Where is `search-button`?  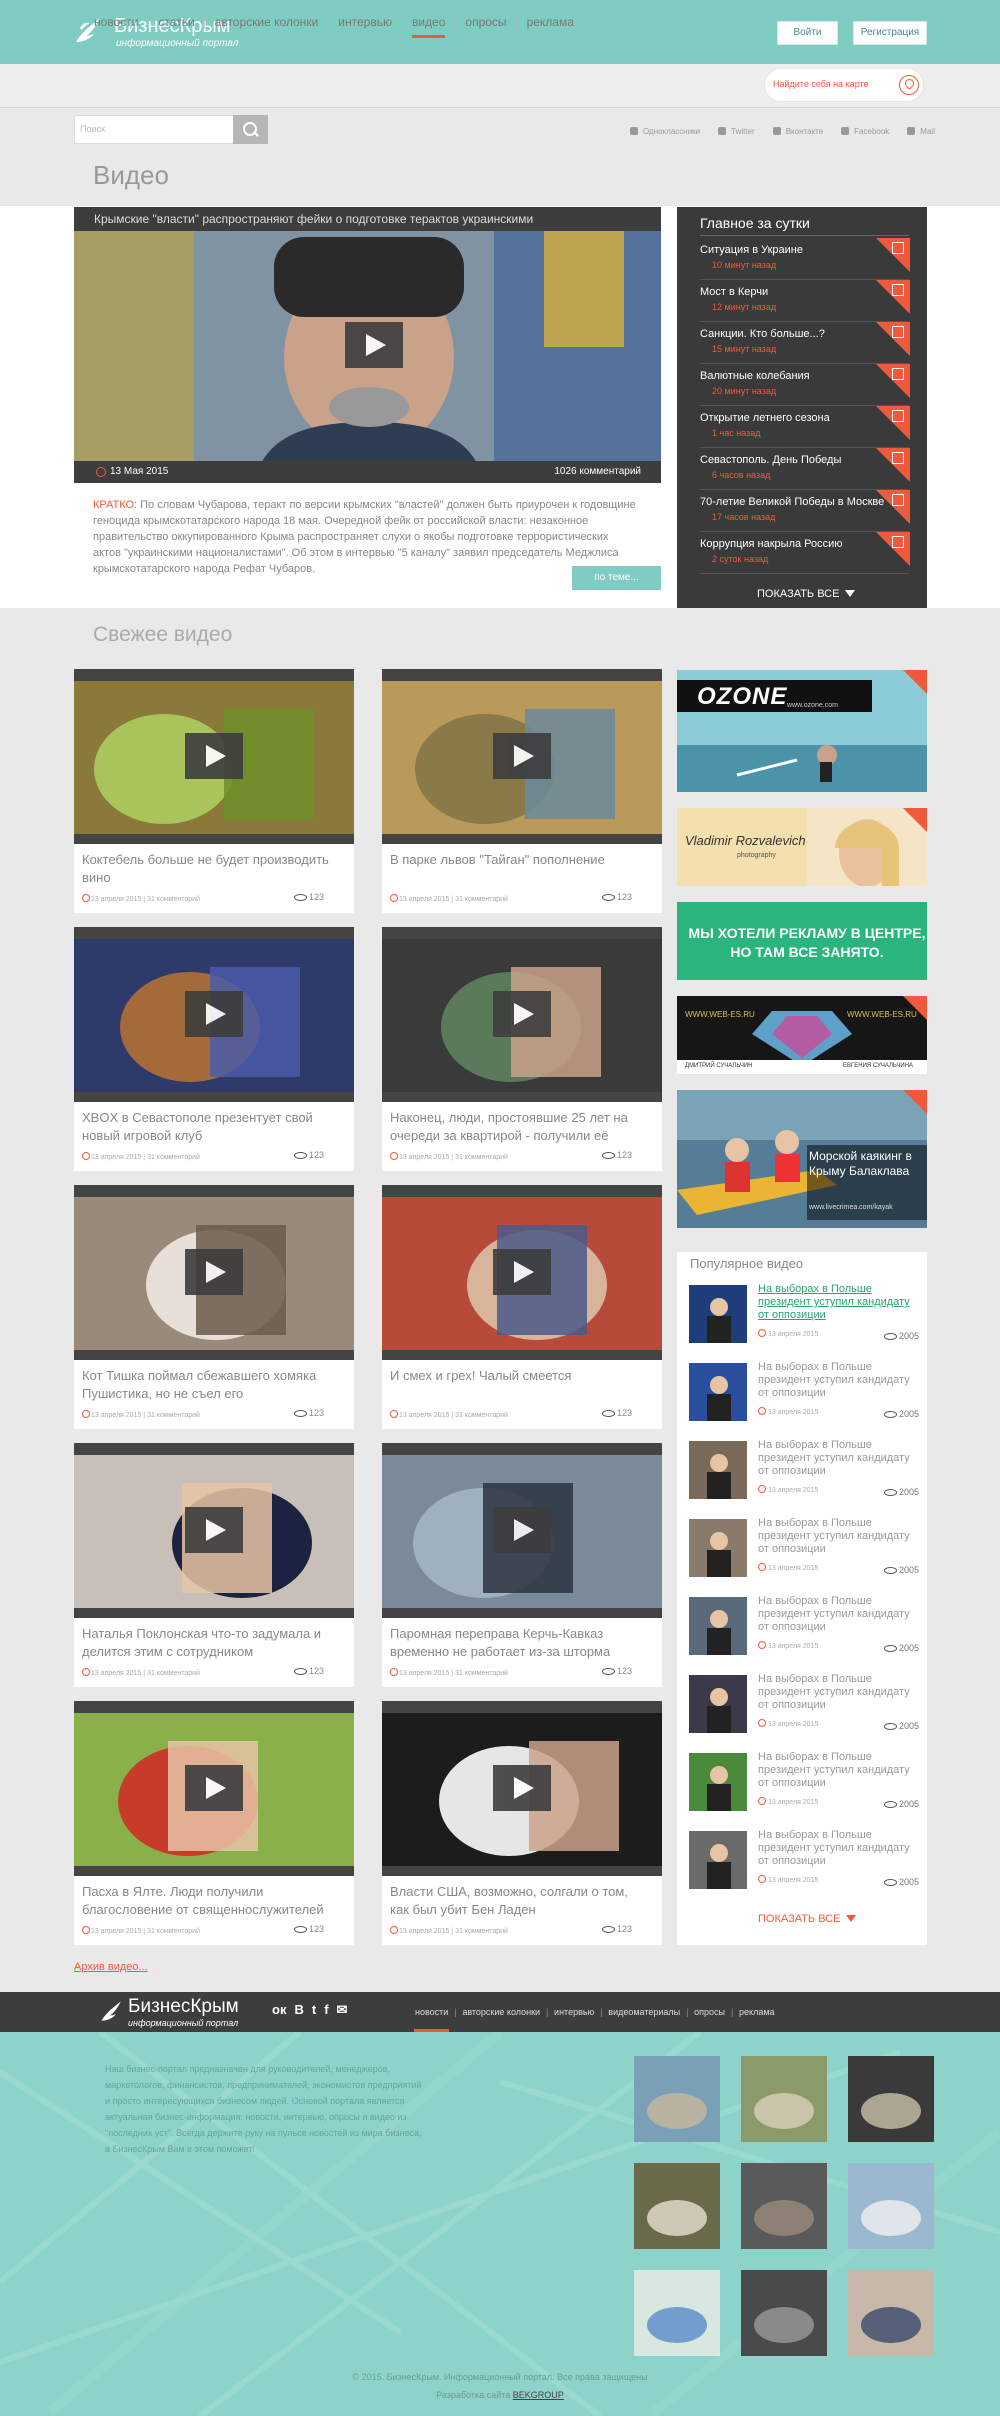
search-button is located at coordinates (250, 129).